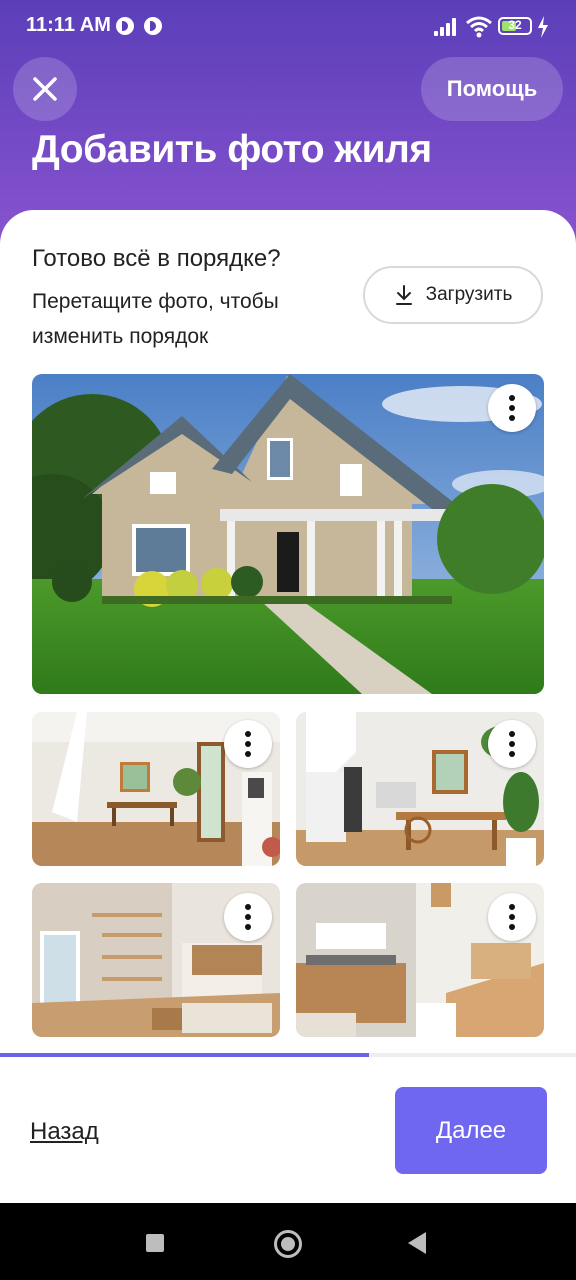 This screenshot has width=576, height=1280. I want to click on progress-track, so click(288, 1055).